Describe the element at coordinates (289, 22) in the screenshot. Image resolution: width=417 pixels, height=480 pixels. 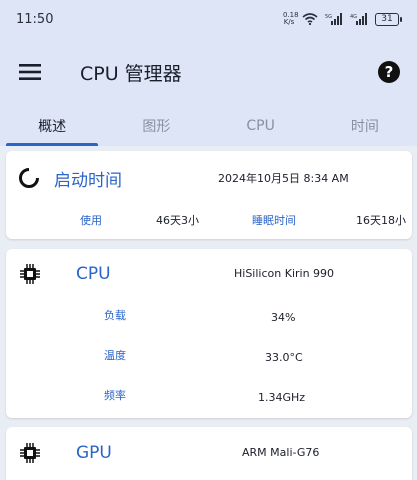
I see `net-speed-unit: K/s` at that location.